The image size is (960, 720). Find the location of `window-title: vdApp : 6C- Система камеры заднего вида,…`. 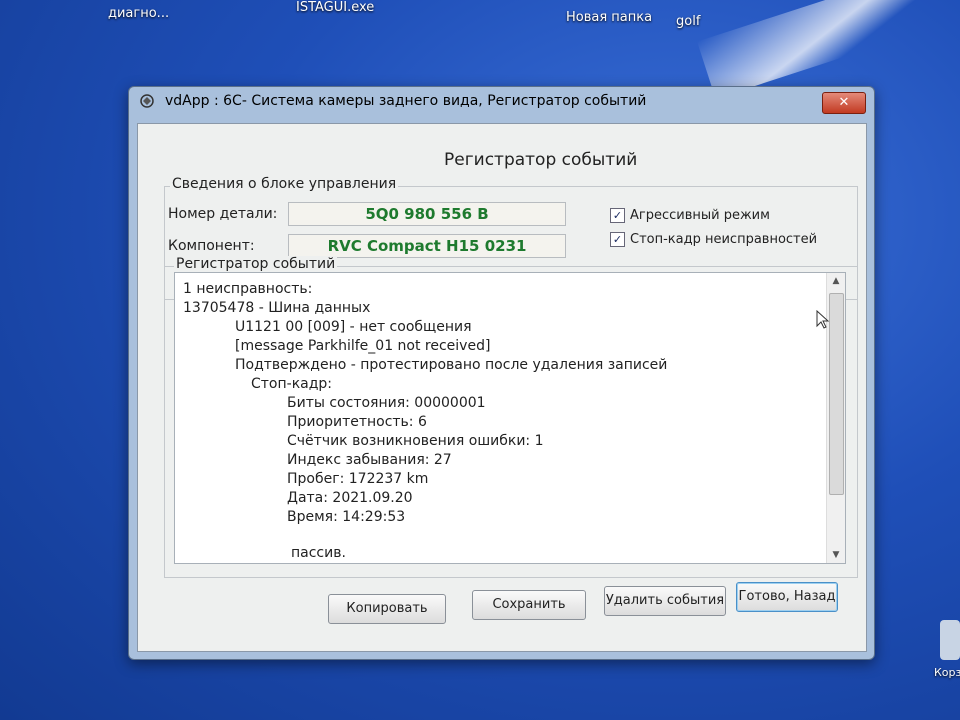

window-title: vdApp : 6C- Система камеры заднего вида,… is located at coordinates (406, 101).